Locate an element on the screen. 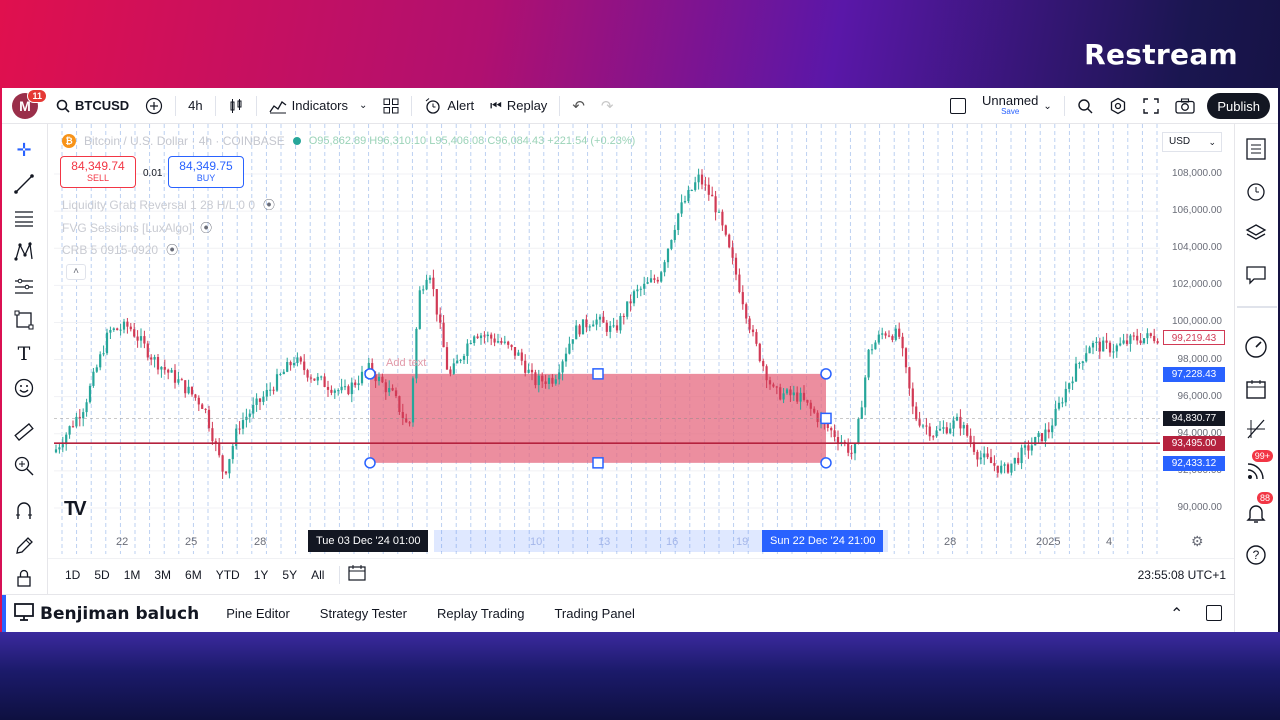  templates-button is located at coordinates (391, 105).